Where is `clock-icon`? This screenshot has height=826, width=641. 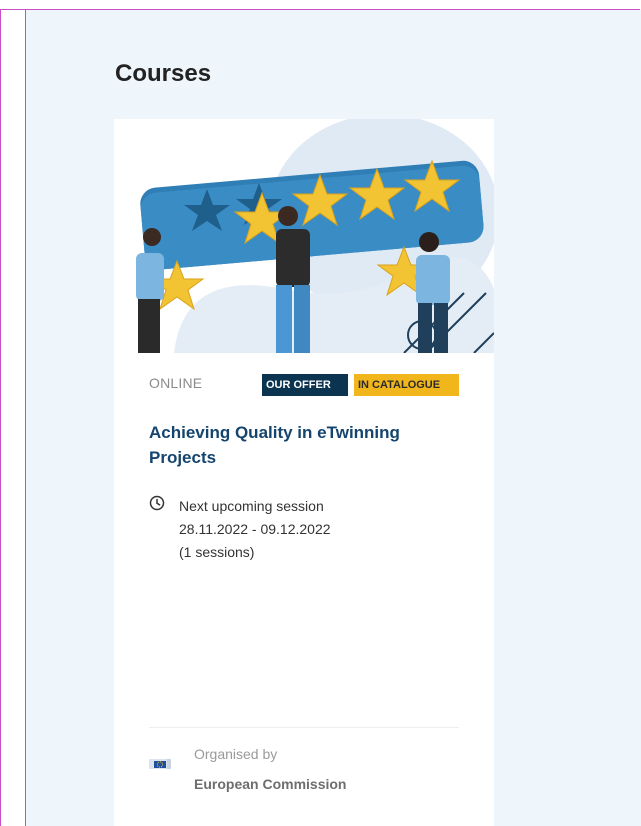
clock-icon is located at coordinates (157, 503).